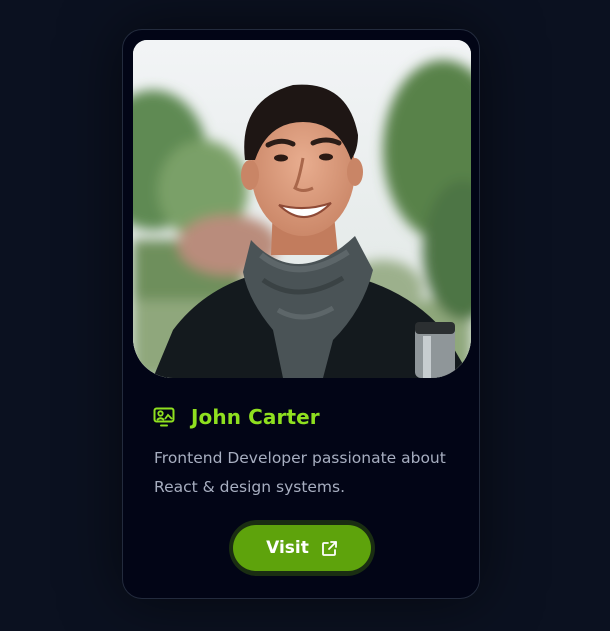  Describe the element at coordinates (255, 417) in the screenshot. I see `profile-name: John Carter` at that location.